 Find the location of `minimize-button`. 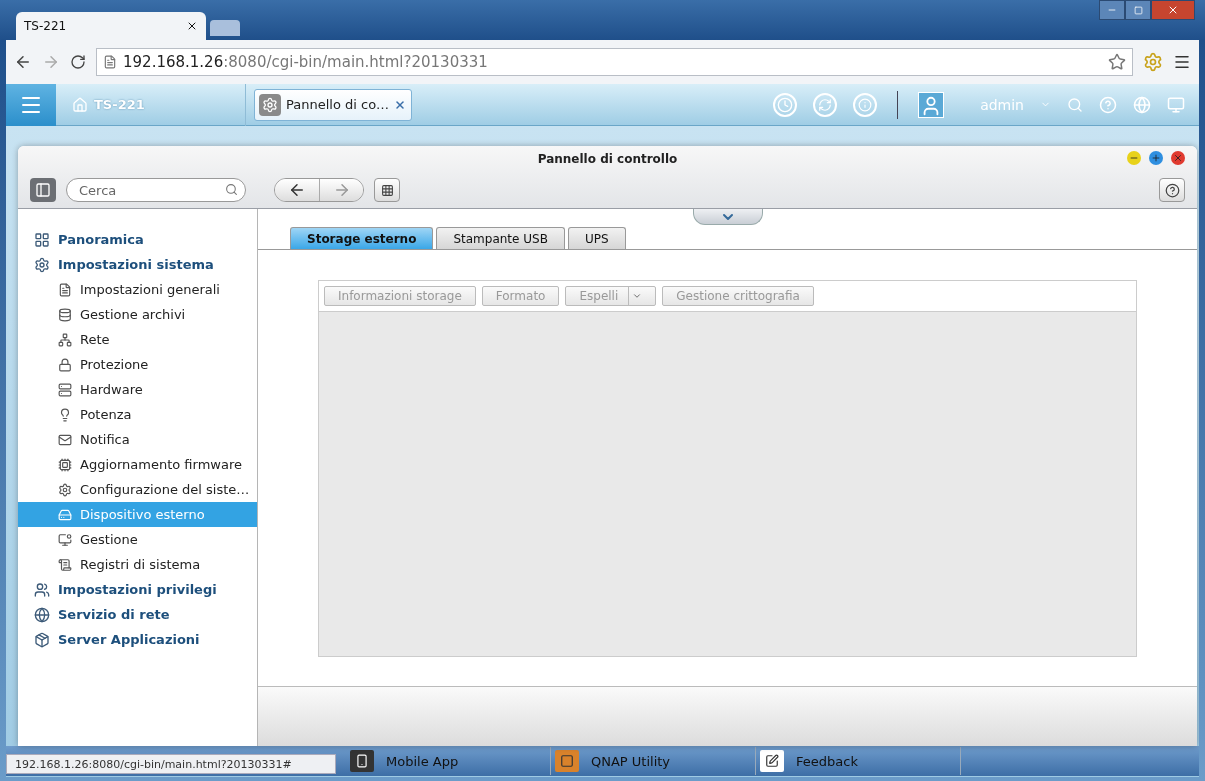

minimize-button is located at coordinates (1134, 158).